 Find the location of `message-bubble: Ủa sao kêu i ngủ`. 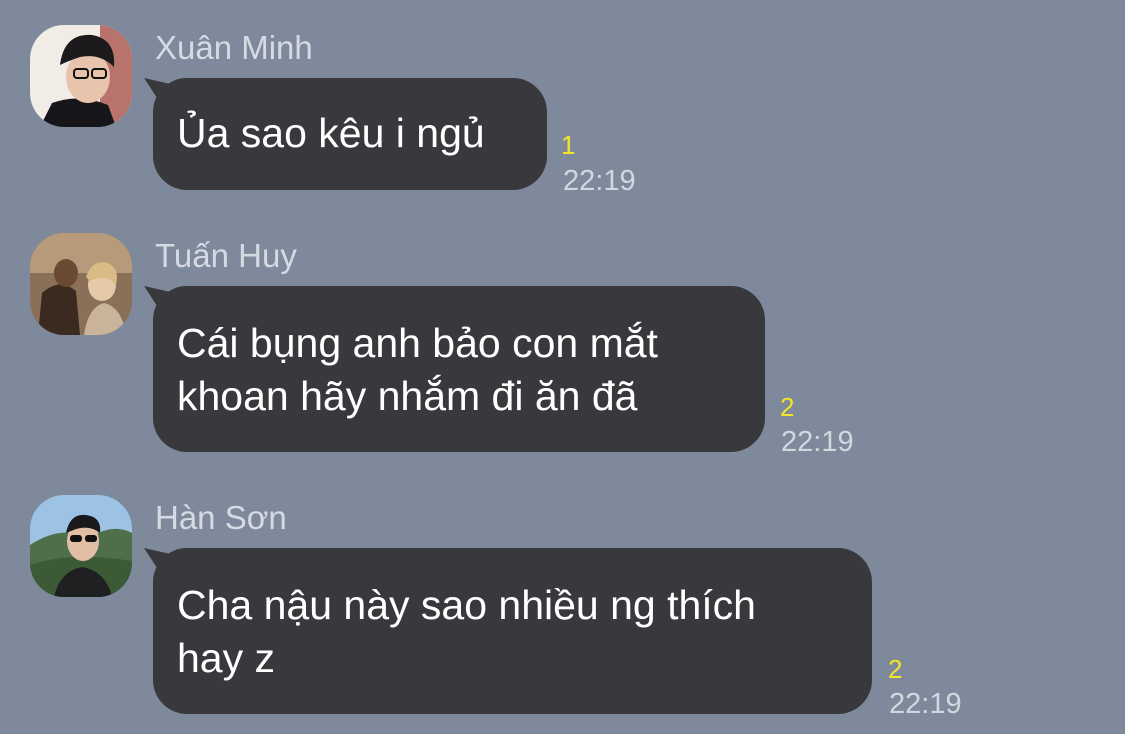

message-bubble: Ủa sao kêu i ngủ is located at coordinates (350, 134).